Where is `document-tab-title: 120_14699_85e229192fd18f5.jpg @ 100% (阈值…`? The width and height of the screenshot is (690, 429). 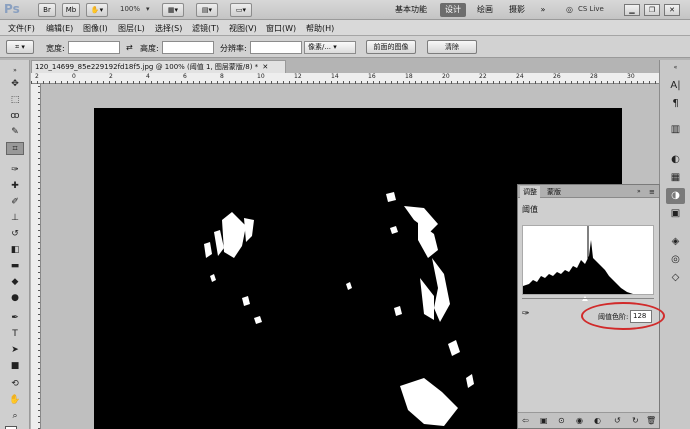
document-tab-title: 120_14699_85e229192fd18f5.jpg @ 100% (阈值… is located at coordinates (147, 67).